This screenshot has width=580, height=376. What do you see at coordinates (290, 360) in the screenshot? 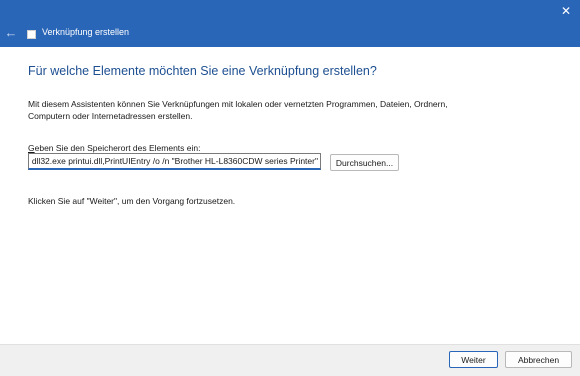
I see `button-bar: Weiter Abbrechen` at bounding box center [290, 360].